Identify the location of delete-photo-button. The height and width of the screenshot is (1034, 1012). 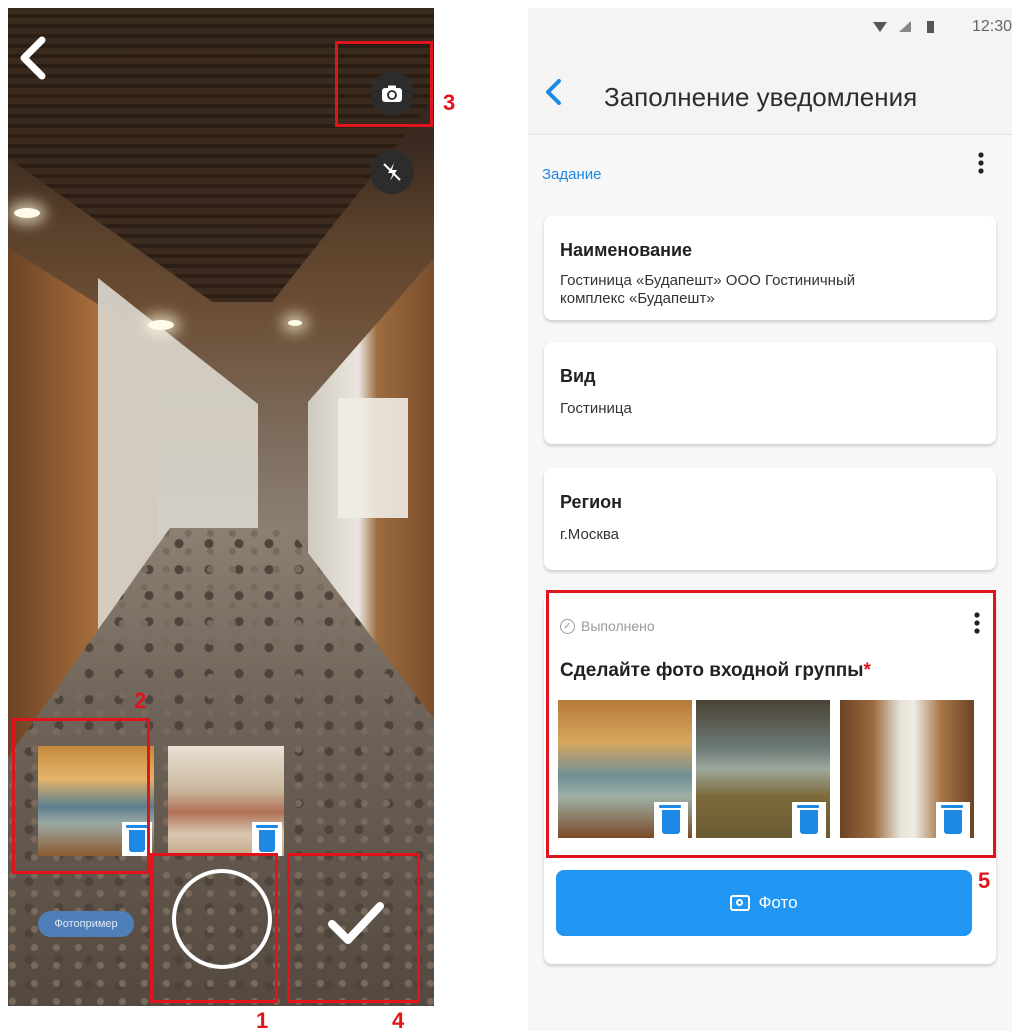
(267, 839).